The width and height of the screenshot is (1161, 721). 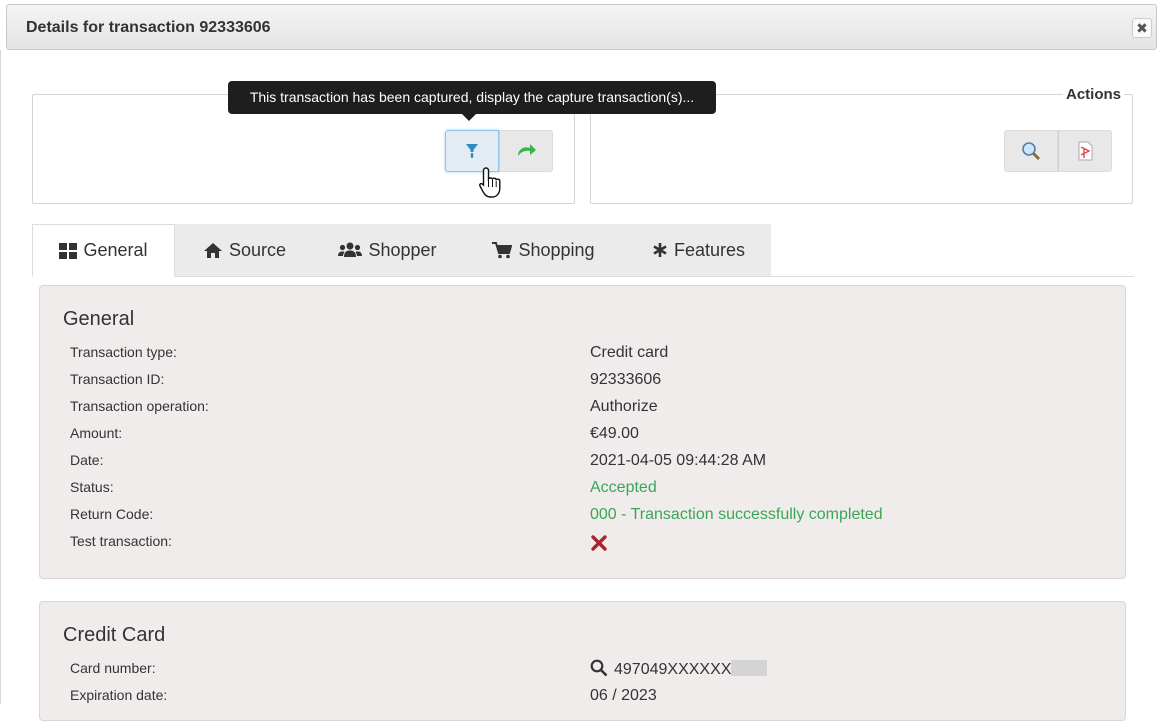 What do you see at coordinates (660, 250) in the screenshot?
I see `asterisk-icon` at bounding box center [660, 250].